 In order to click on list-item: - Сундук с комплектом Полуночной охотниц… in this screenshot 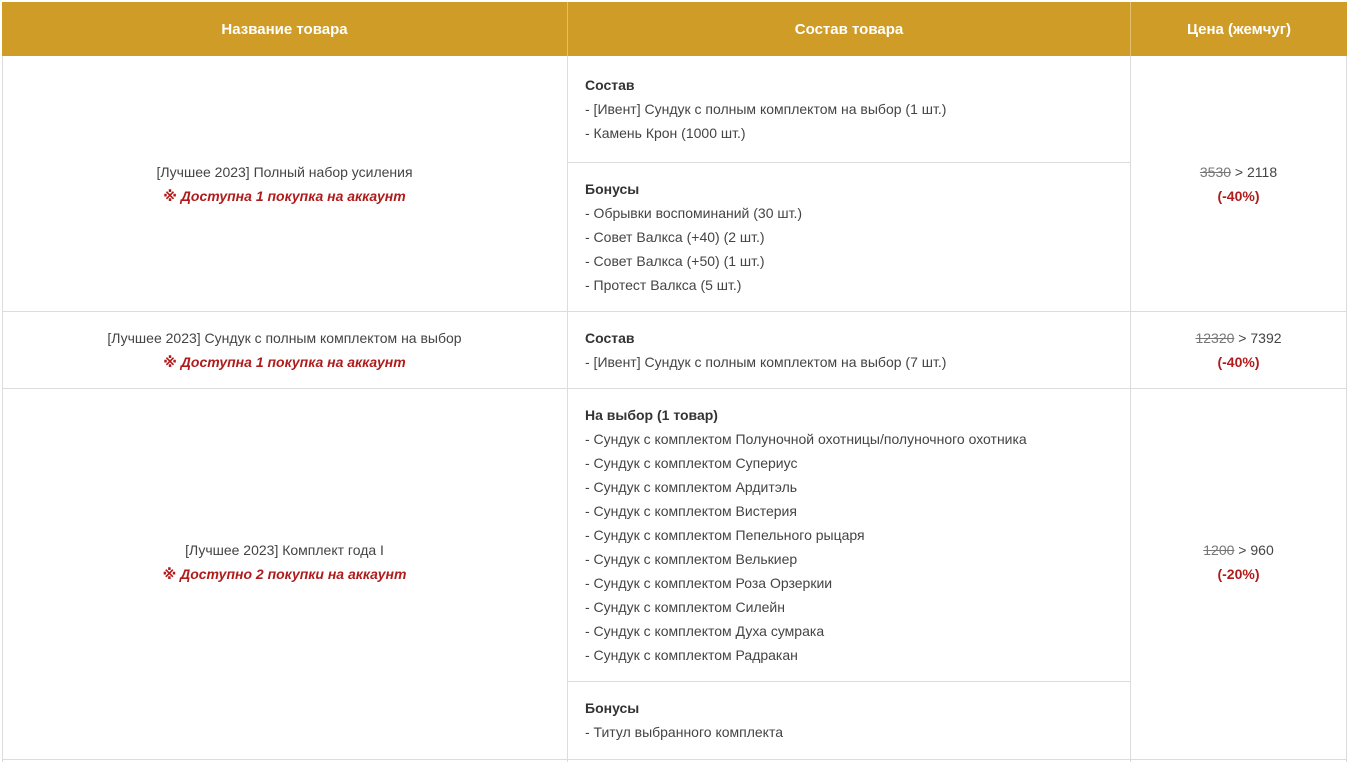, I will do `click(806, 439)`.